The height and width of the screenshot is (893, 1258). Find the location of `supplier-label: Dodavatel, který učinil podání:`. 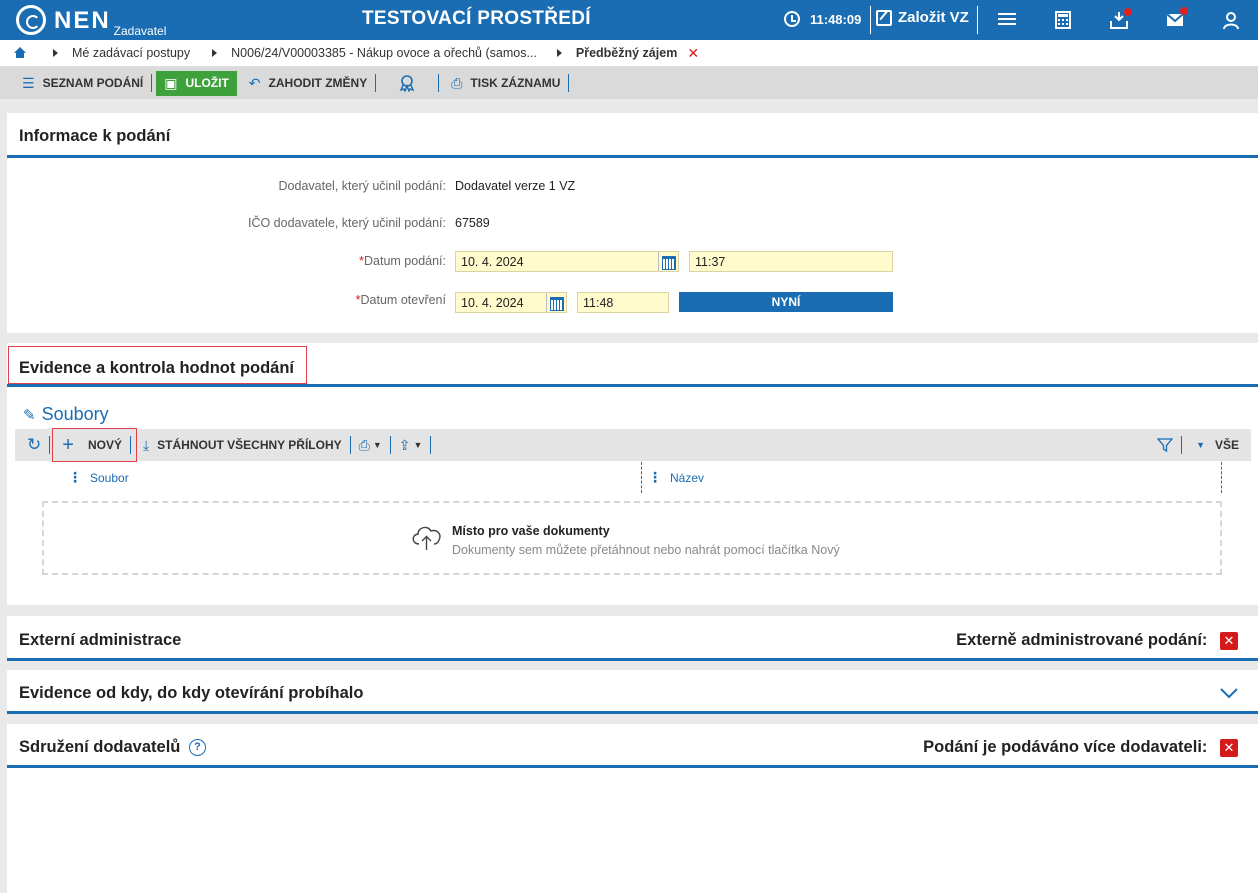

supplier-label: Dodavatel, který učinil podání: is located at coordinates (362, 186).